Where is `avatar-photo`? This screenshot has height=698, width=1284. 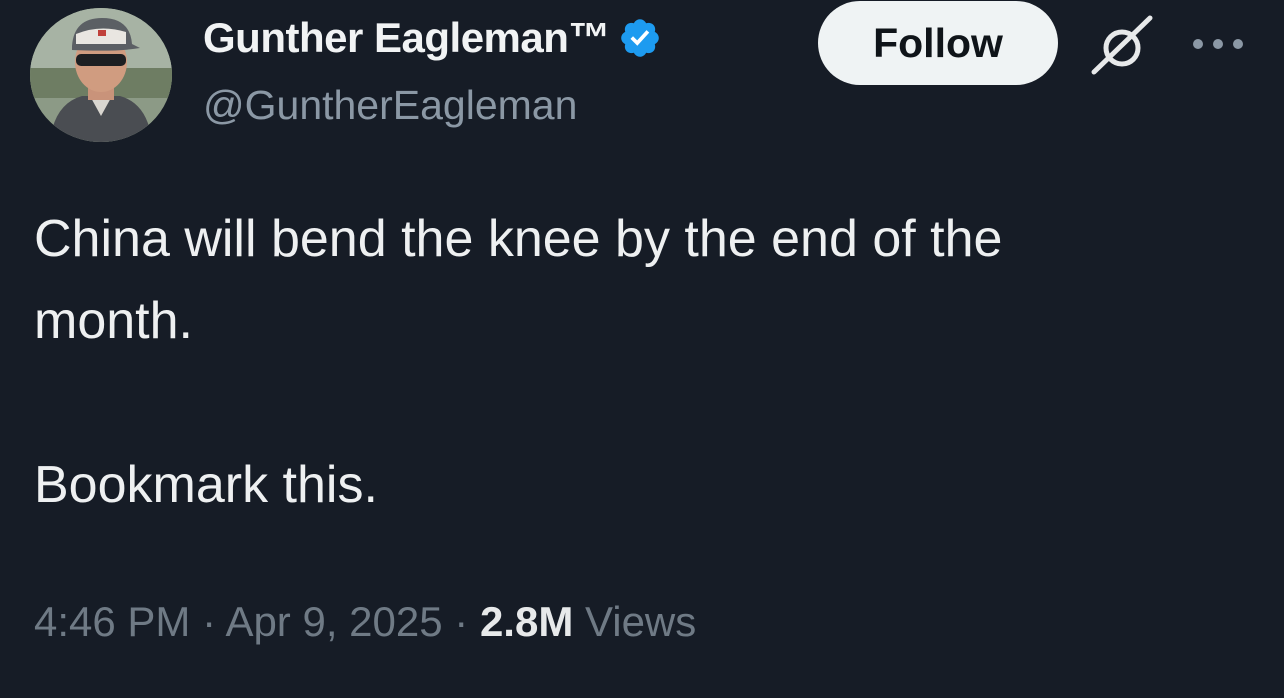 avatar-photo is located at coordinates (101, 75).